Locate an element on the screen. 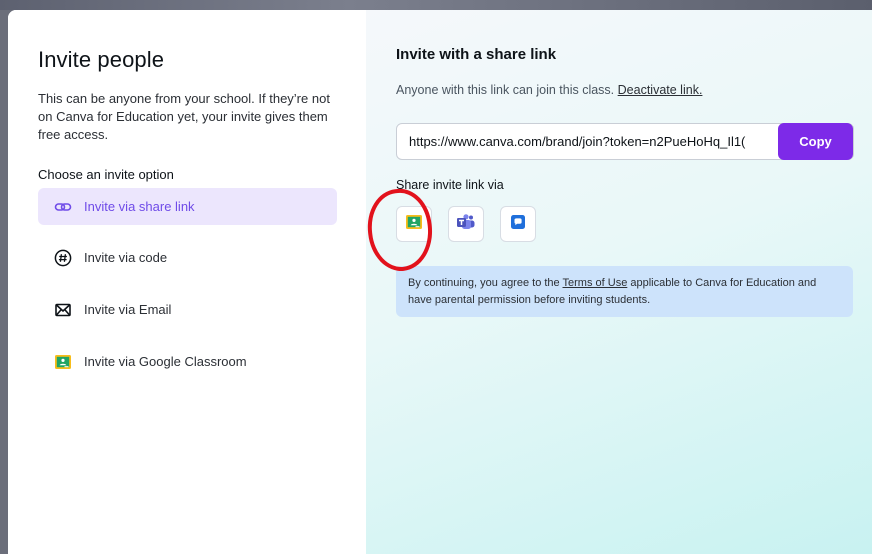  copy-button: Copy is located at coordinates (815, 141).